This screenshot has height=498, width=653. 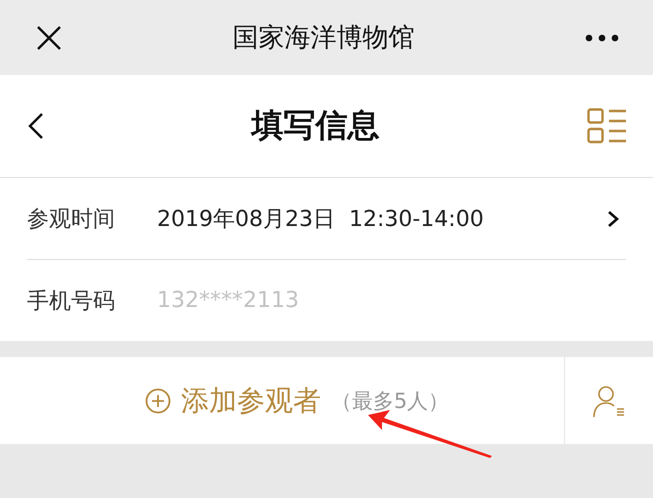 I want to click on back-icon, so click(x=36, y=126).